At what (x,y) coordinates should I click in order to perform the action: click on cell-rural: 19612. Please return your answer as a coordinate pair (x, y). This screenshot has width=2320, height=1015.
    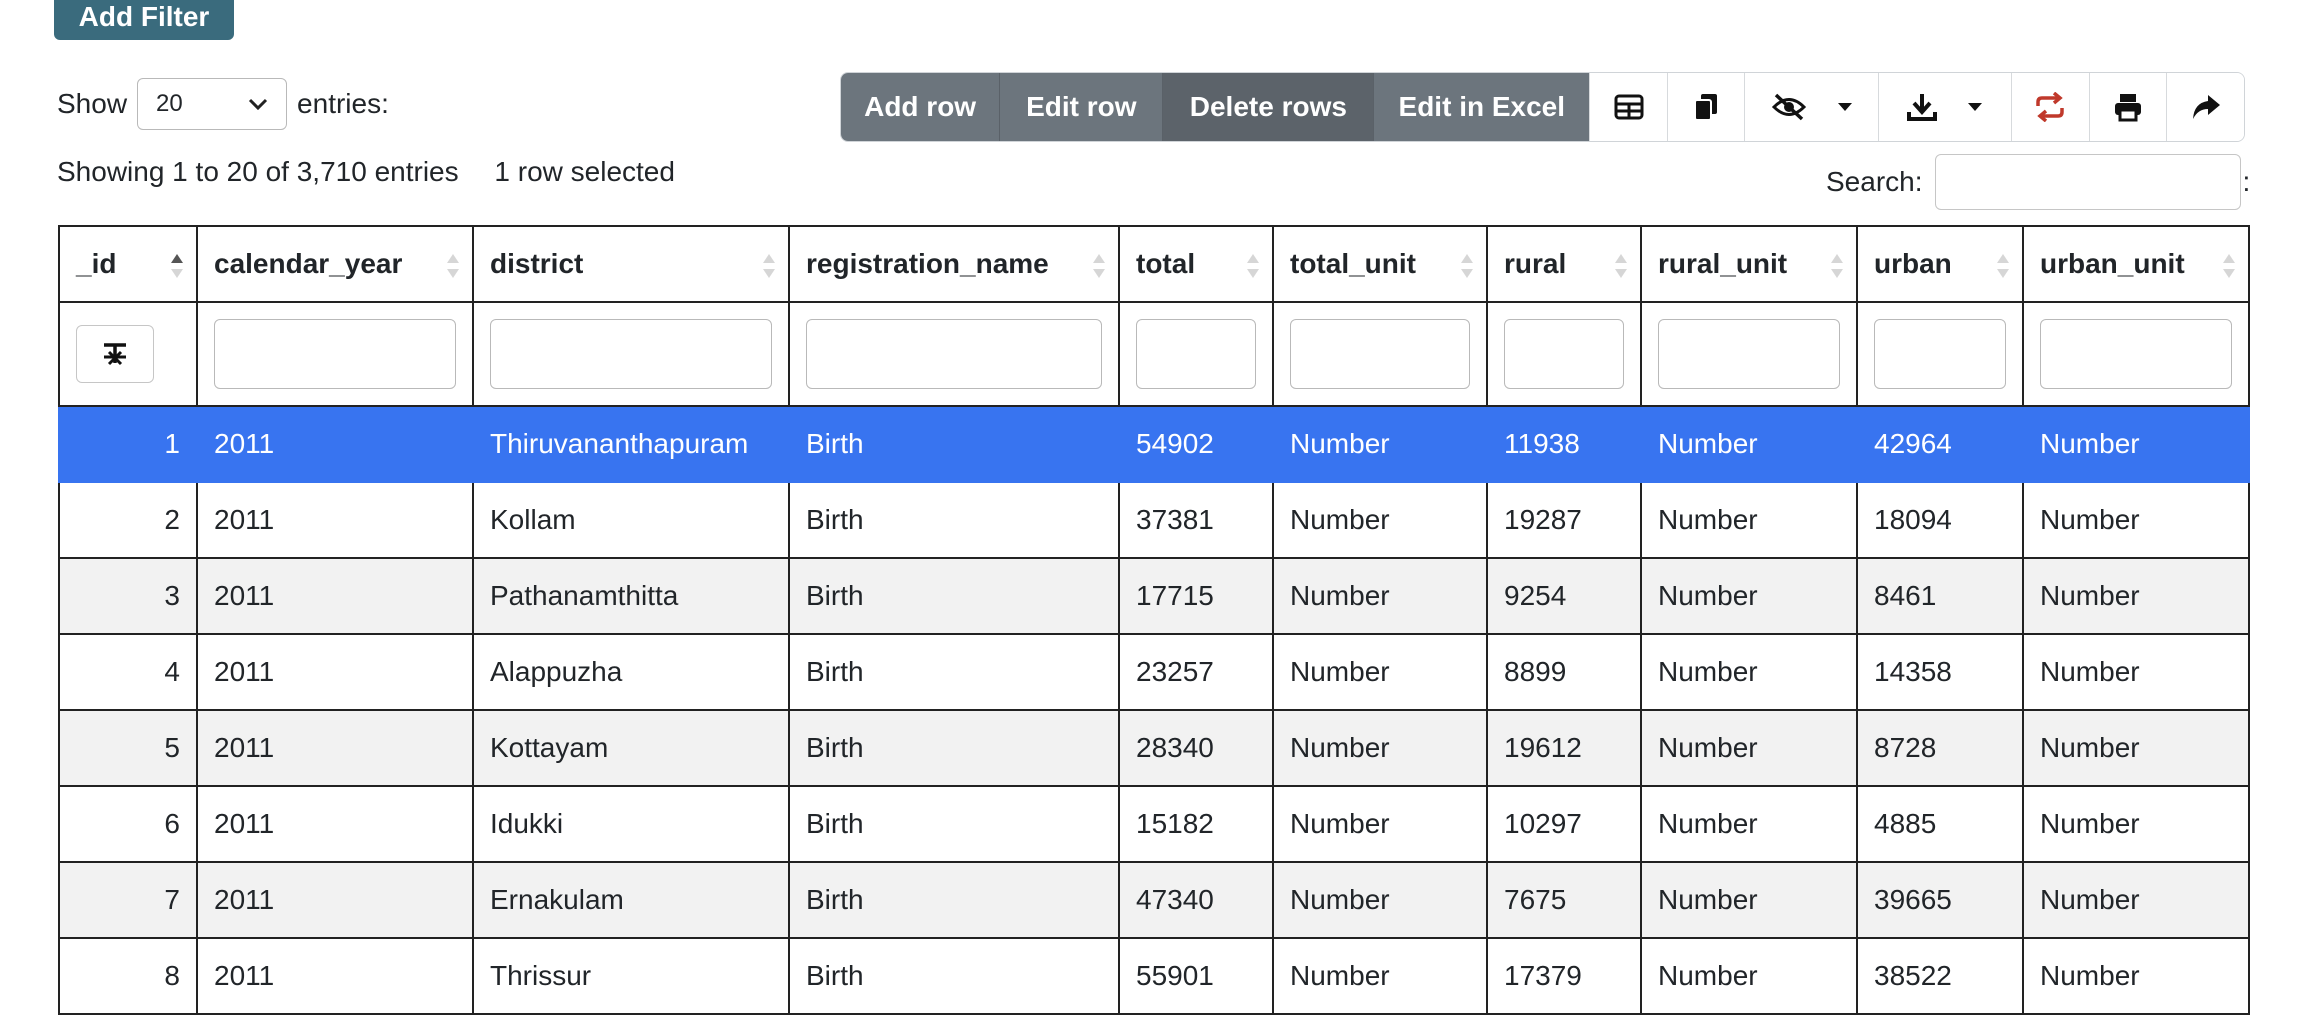
    Looking at the image, I should click on (1564, 748).